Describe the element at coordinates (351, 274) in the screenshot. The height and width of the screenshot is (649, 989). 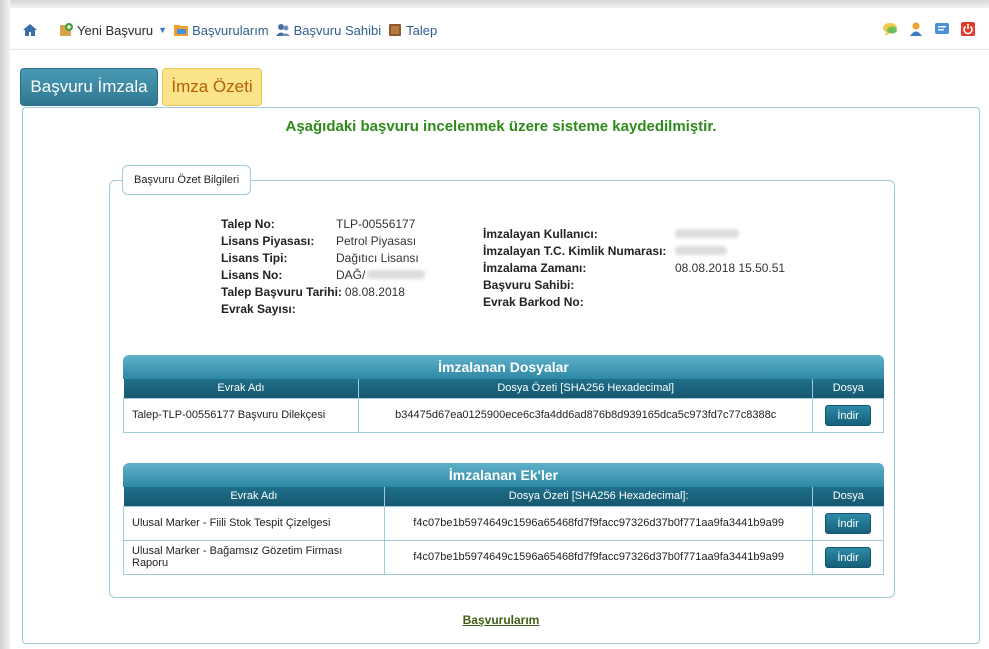
I see `info-value: DAĞ/` at that location.